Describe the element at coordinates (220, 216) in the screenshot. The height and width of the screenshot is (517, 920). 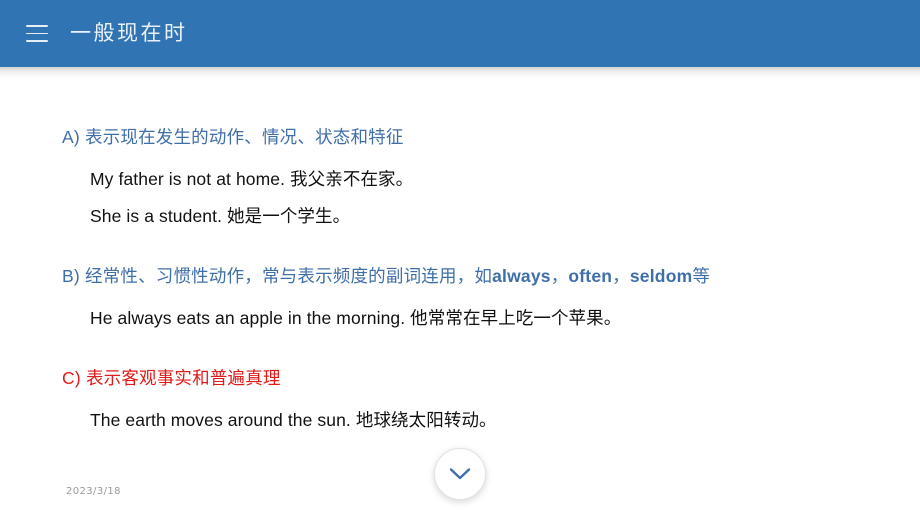
I see `section-a-example-2: She is a student. 她是一个学生。` at that location.